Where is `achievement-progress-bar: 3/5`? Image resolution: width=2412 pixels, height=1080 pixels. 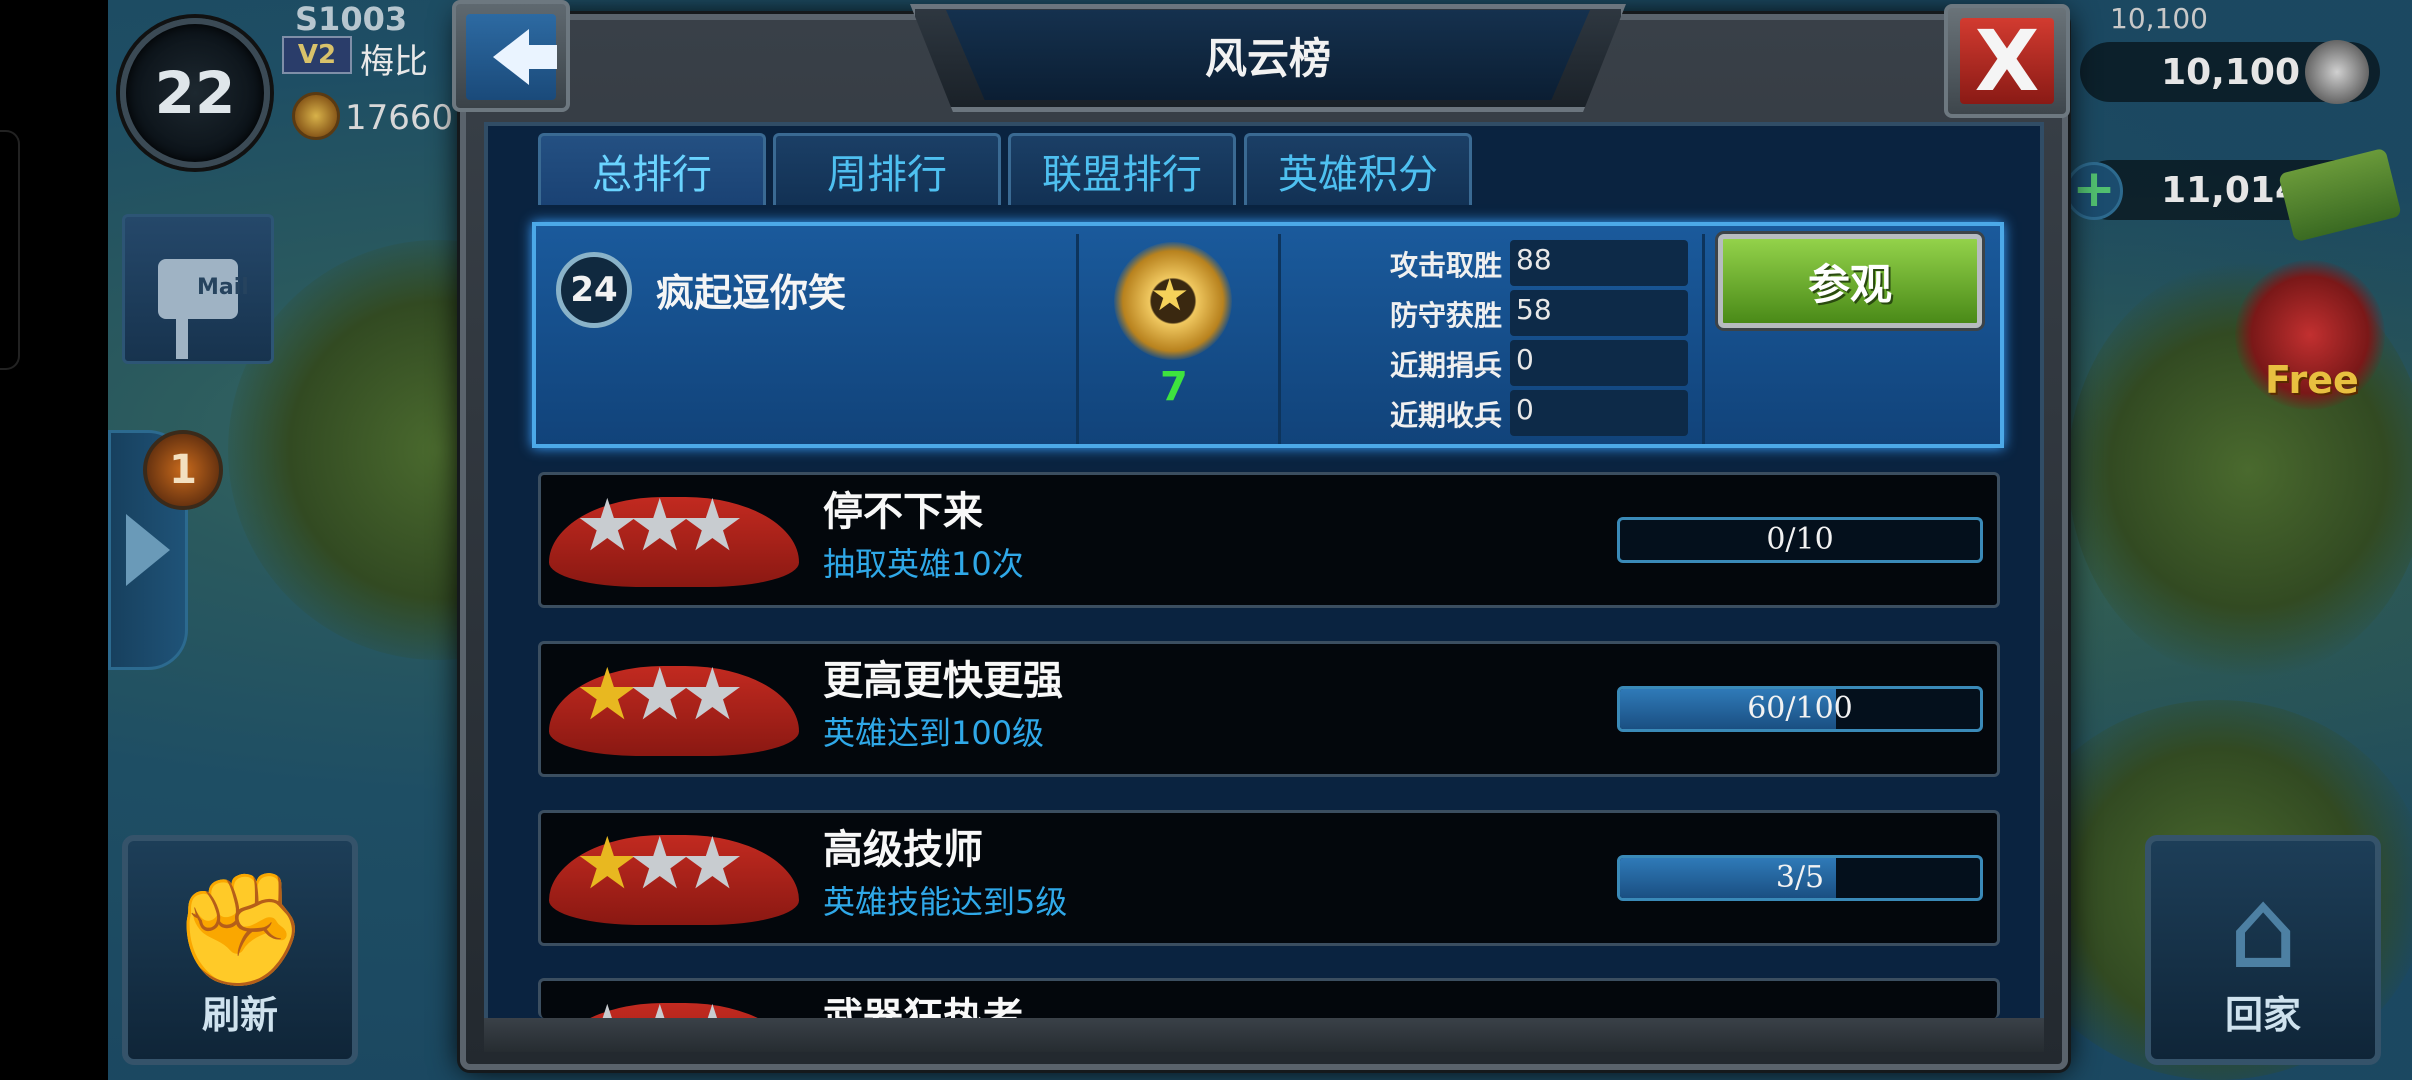 achievement-progress-bar: 3/5 is located at coordinates (1800, 878).